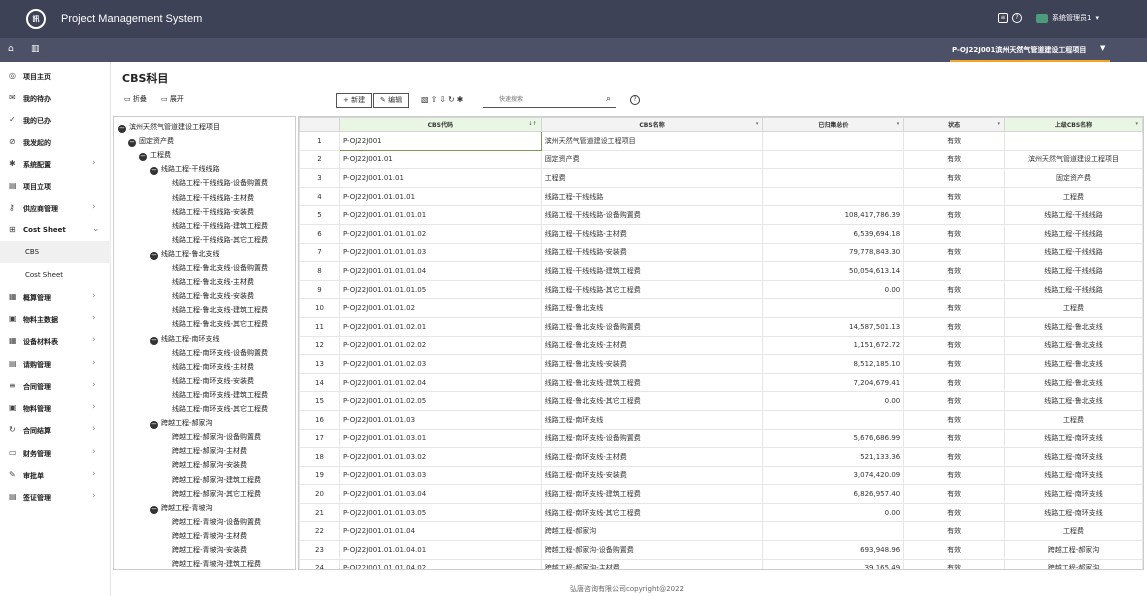 The height and width of the screenshot is (596, 1147). Describe the element at coordinates (461, 99) in the screenshot. I see `gear-icon: ✱` at that location.